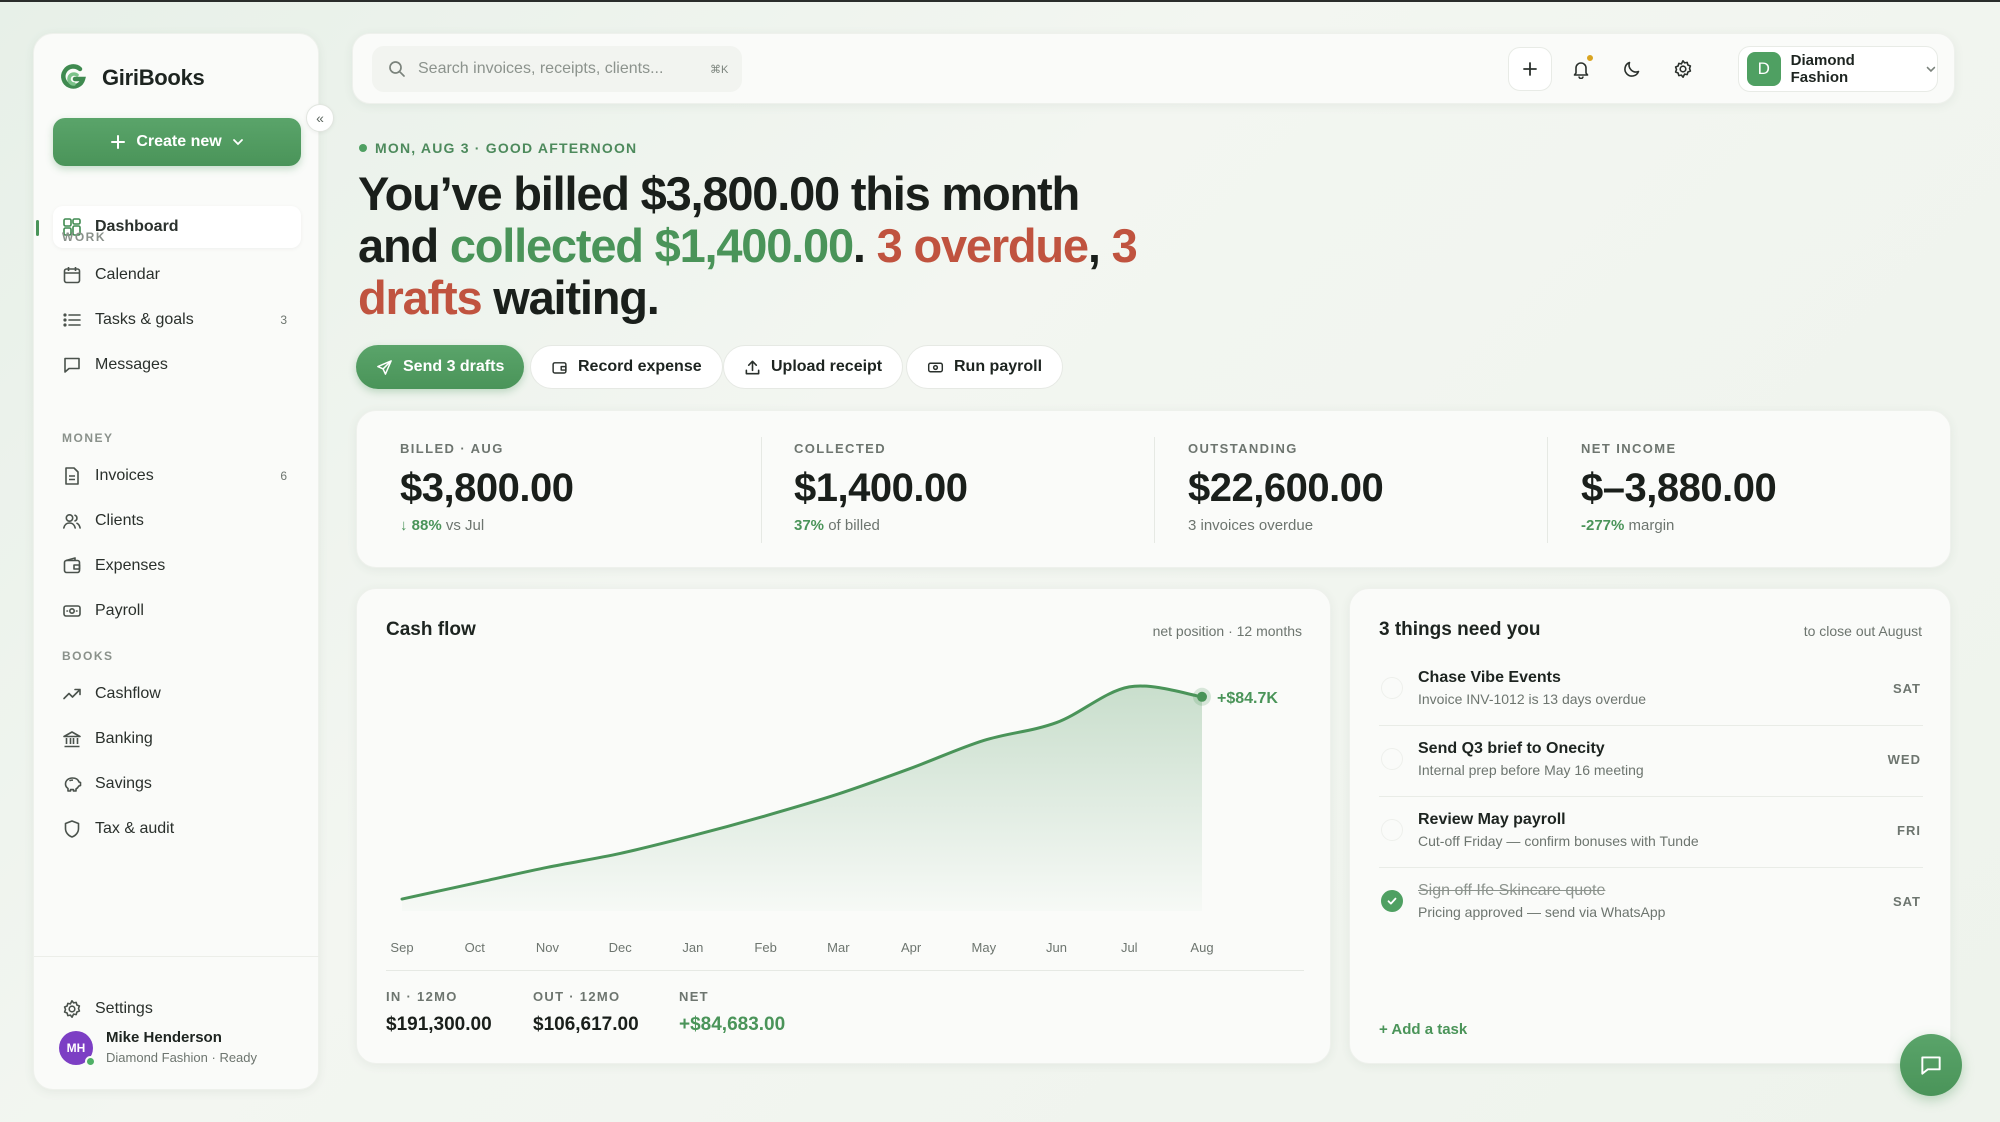 The width and height of the screenshot is (2000, 1122). What do you see at coordinates (283, 320) in the screenshot?
I see `tasks-count-badge: 3` at bounding box center [283, 320].